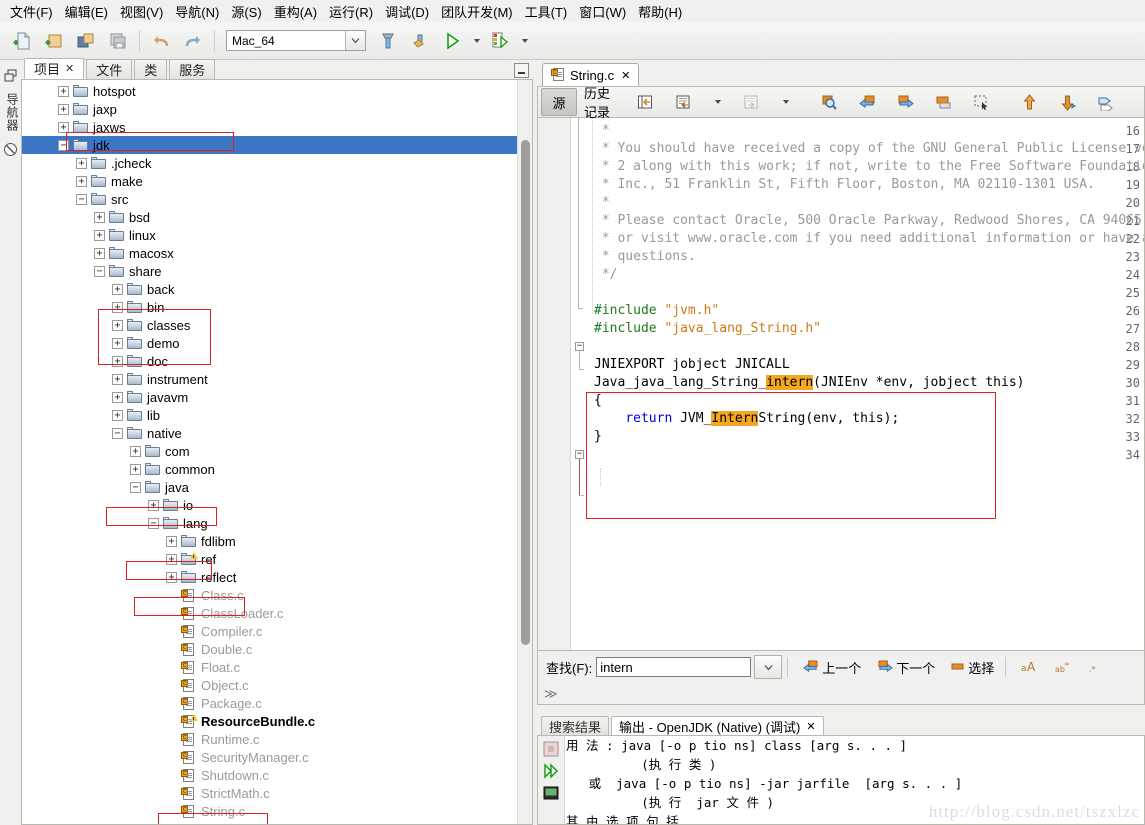  What do you see at coordinates (54, 68) in the screenshot?
I see `project-tab-0: 项目 ✕` at bounding box center [54, 68].